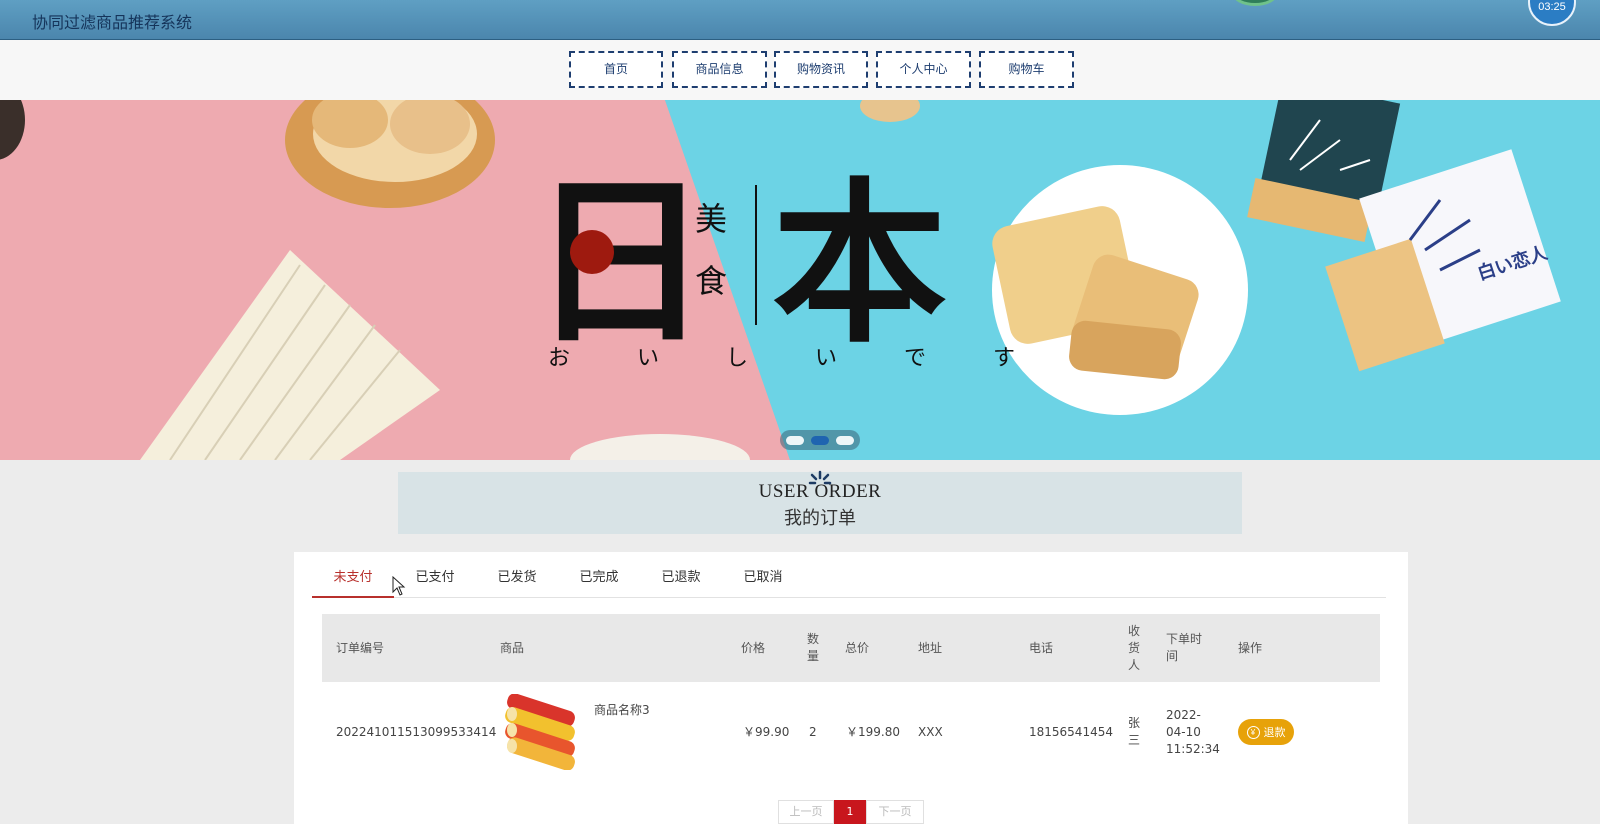 Image resolution: width=1600 pixels, height=824 pixels. Describe the element at coordinates (806, 812) in the screenshot. I see `prev-page-button: 上一页` at that location.